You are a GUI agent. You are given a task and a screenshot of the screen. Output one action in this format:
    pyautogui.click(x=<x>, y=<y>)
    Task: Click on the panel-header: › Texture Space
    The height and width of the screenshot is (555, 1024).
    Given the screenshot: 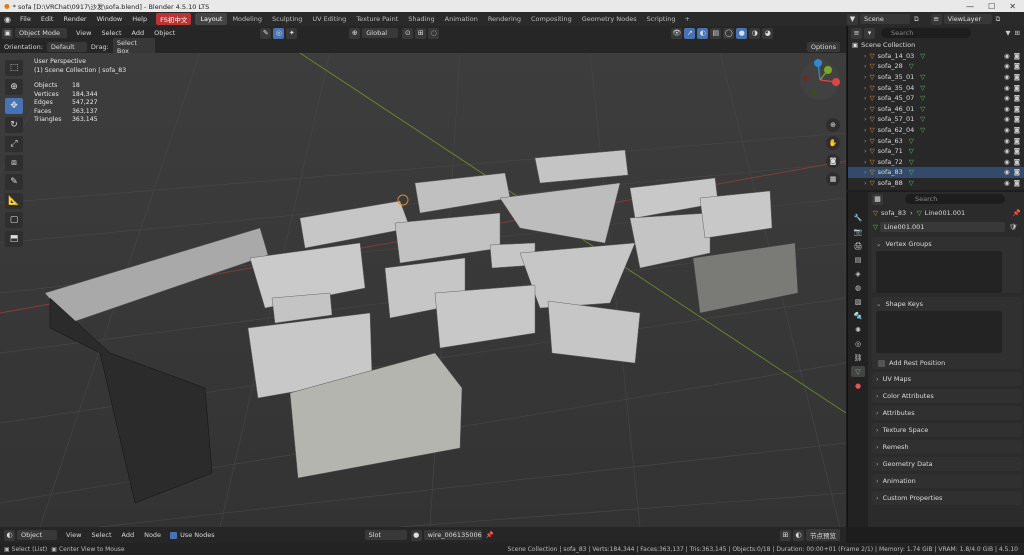 What is the action you would take?
    pyautogui.click(x=947, y=430)
    